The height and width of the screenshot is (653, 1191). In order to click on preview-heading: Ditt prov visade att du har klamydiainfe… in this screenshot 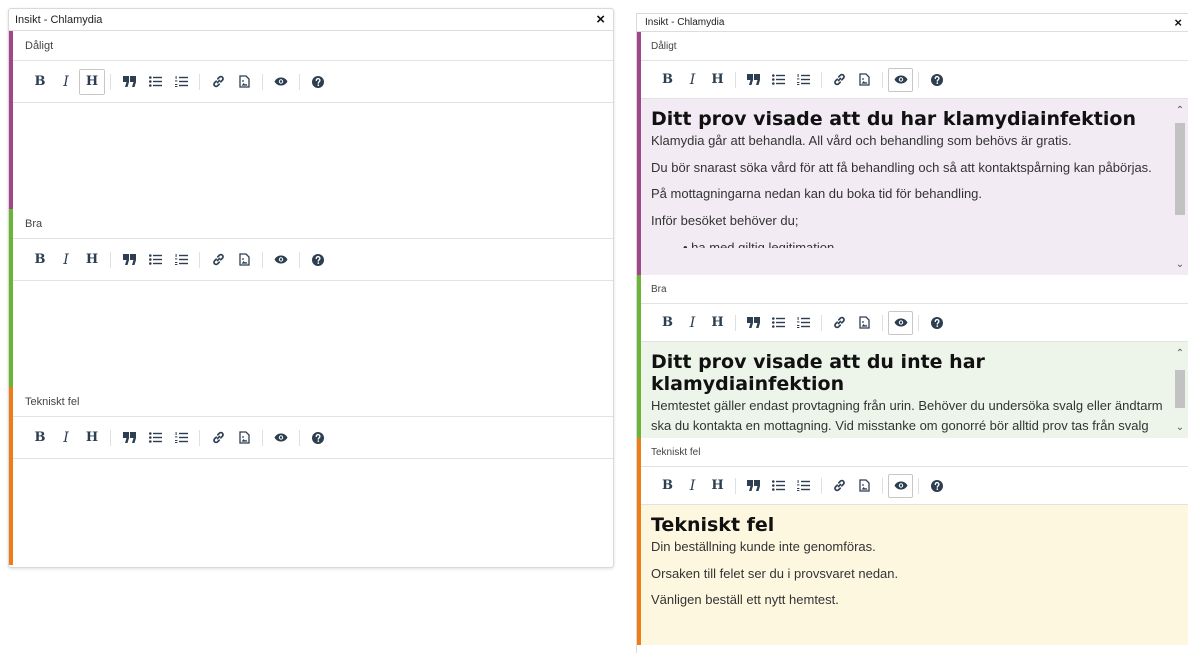, I will do `click(893, 119)`.